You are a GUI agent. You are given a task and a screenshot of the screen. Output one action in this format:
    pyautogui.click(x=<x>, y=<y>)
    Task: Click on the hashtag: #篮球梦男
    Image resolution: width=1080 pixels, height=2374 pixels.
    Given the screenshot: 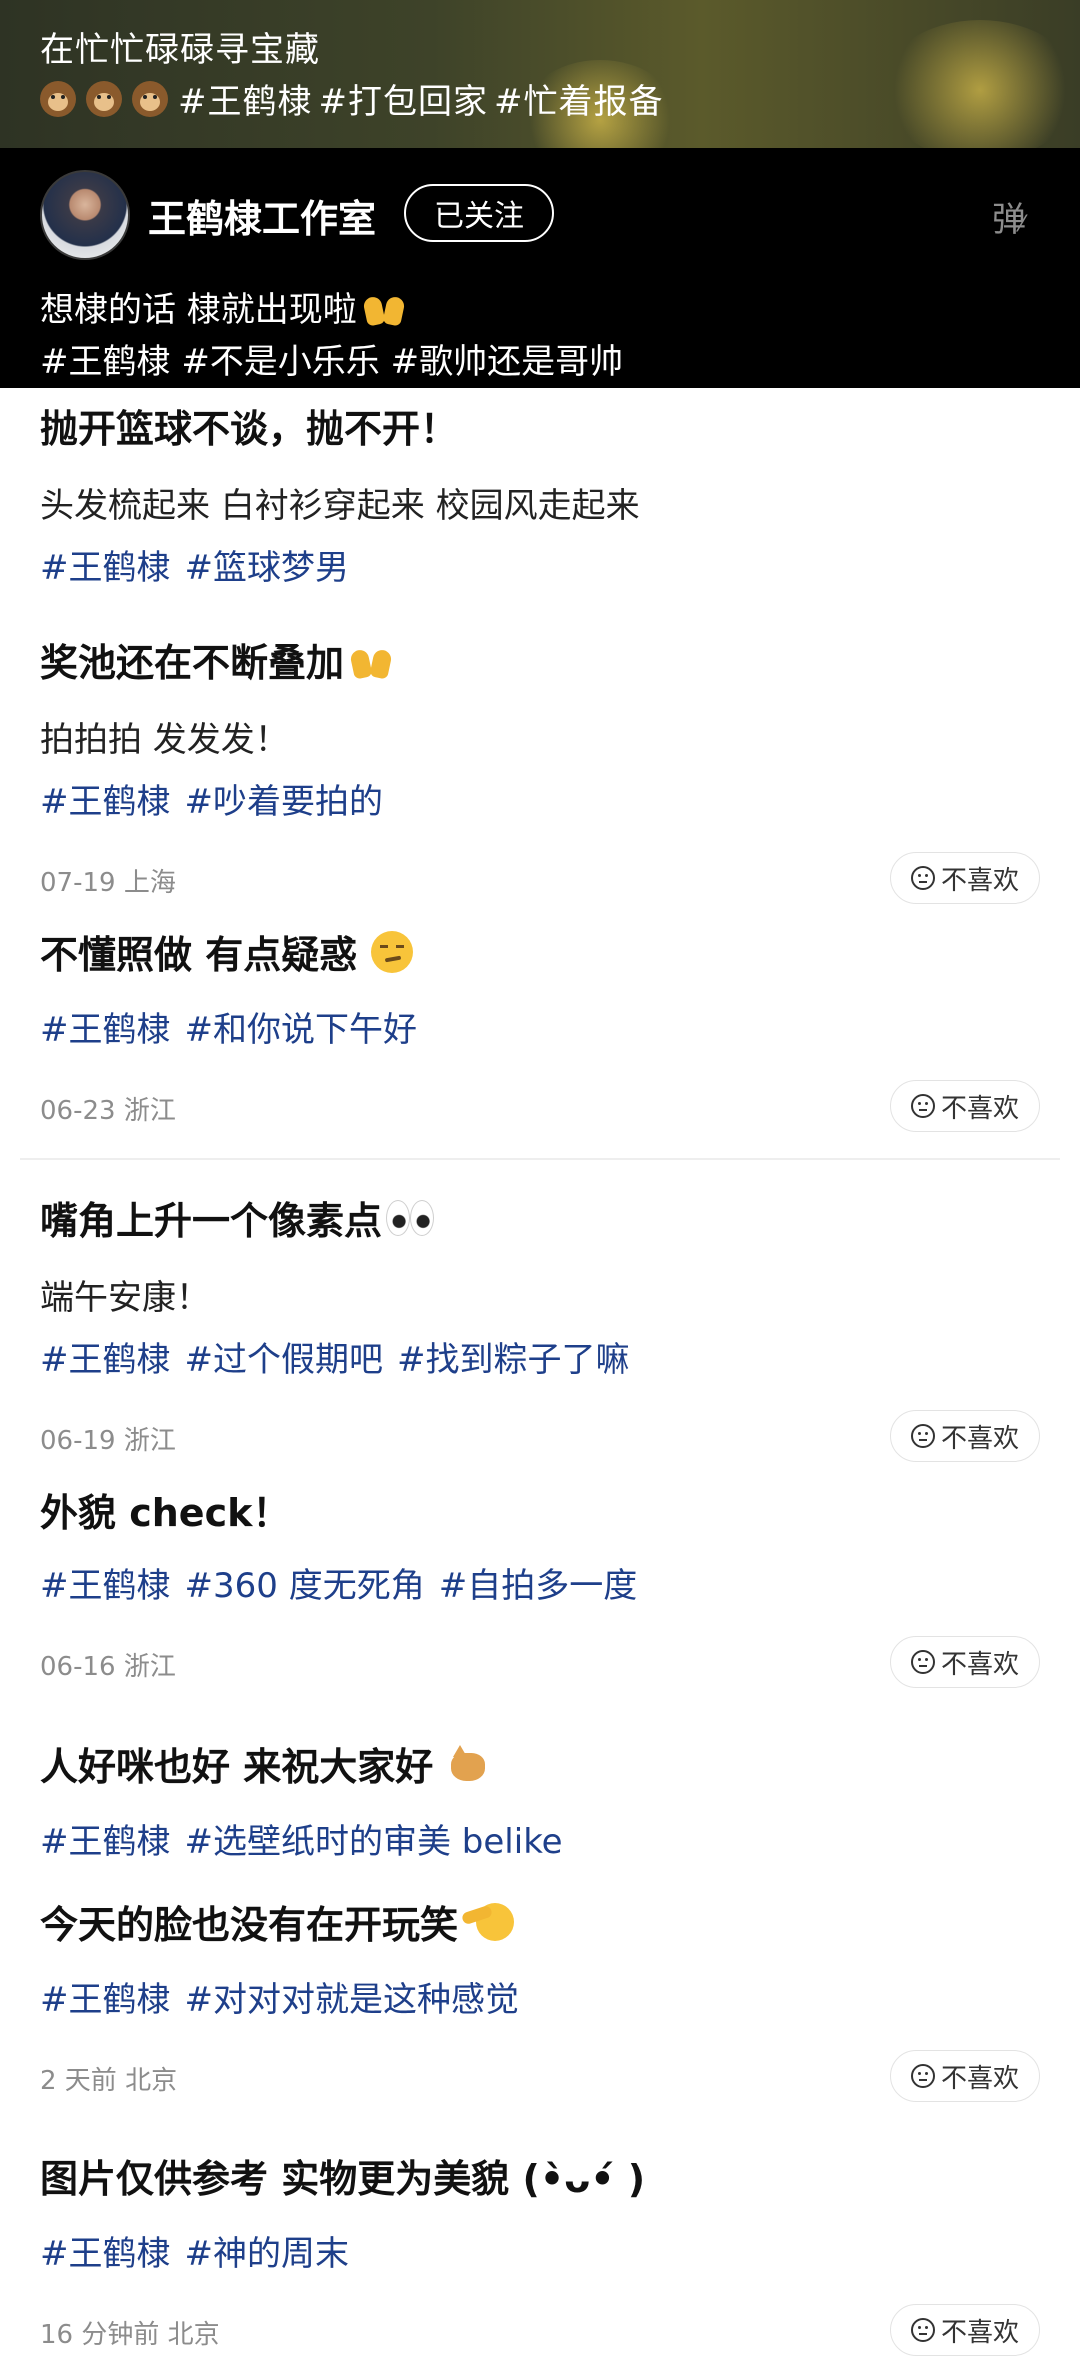 What is the action you would take?
    pyautogui.click(x=267, y=568)
    